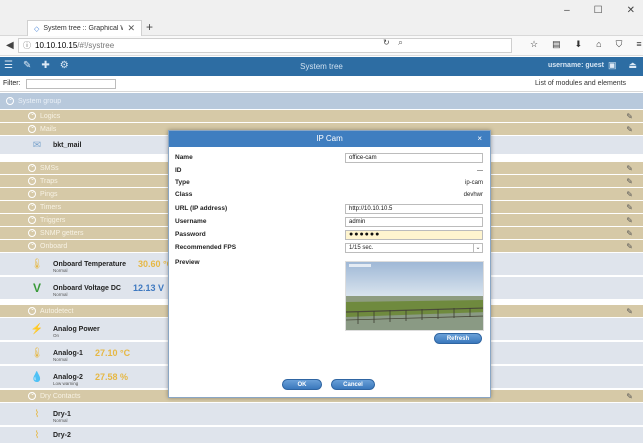 This screenshot has width=643, height=443. I want to click on ok-button: OK, so click(302, 384).